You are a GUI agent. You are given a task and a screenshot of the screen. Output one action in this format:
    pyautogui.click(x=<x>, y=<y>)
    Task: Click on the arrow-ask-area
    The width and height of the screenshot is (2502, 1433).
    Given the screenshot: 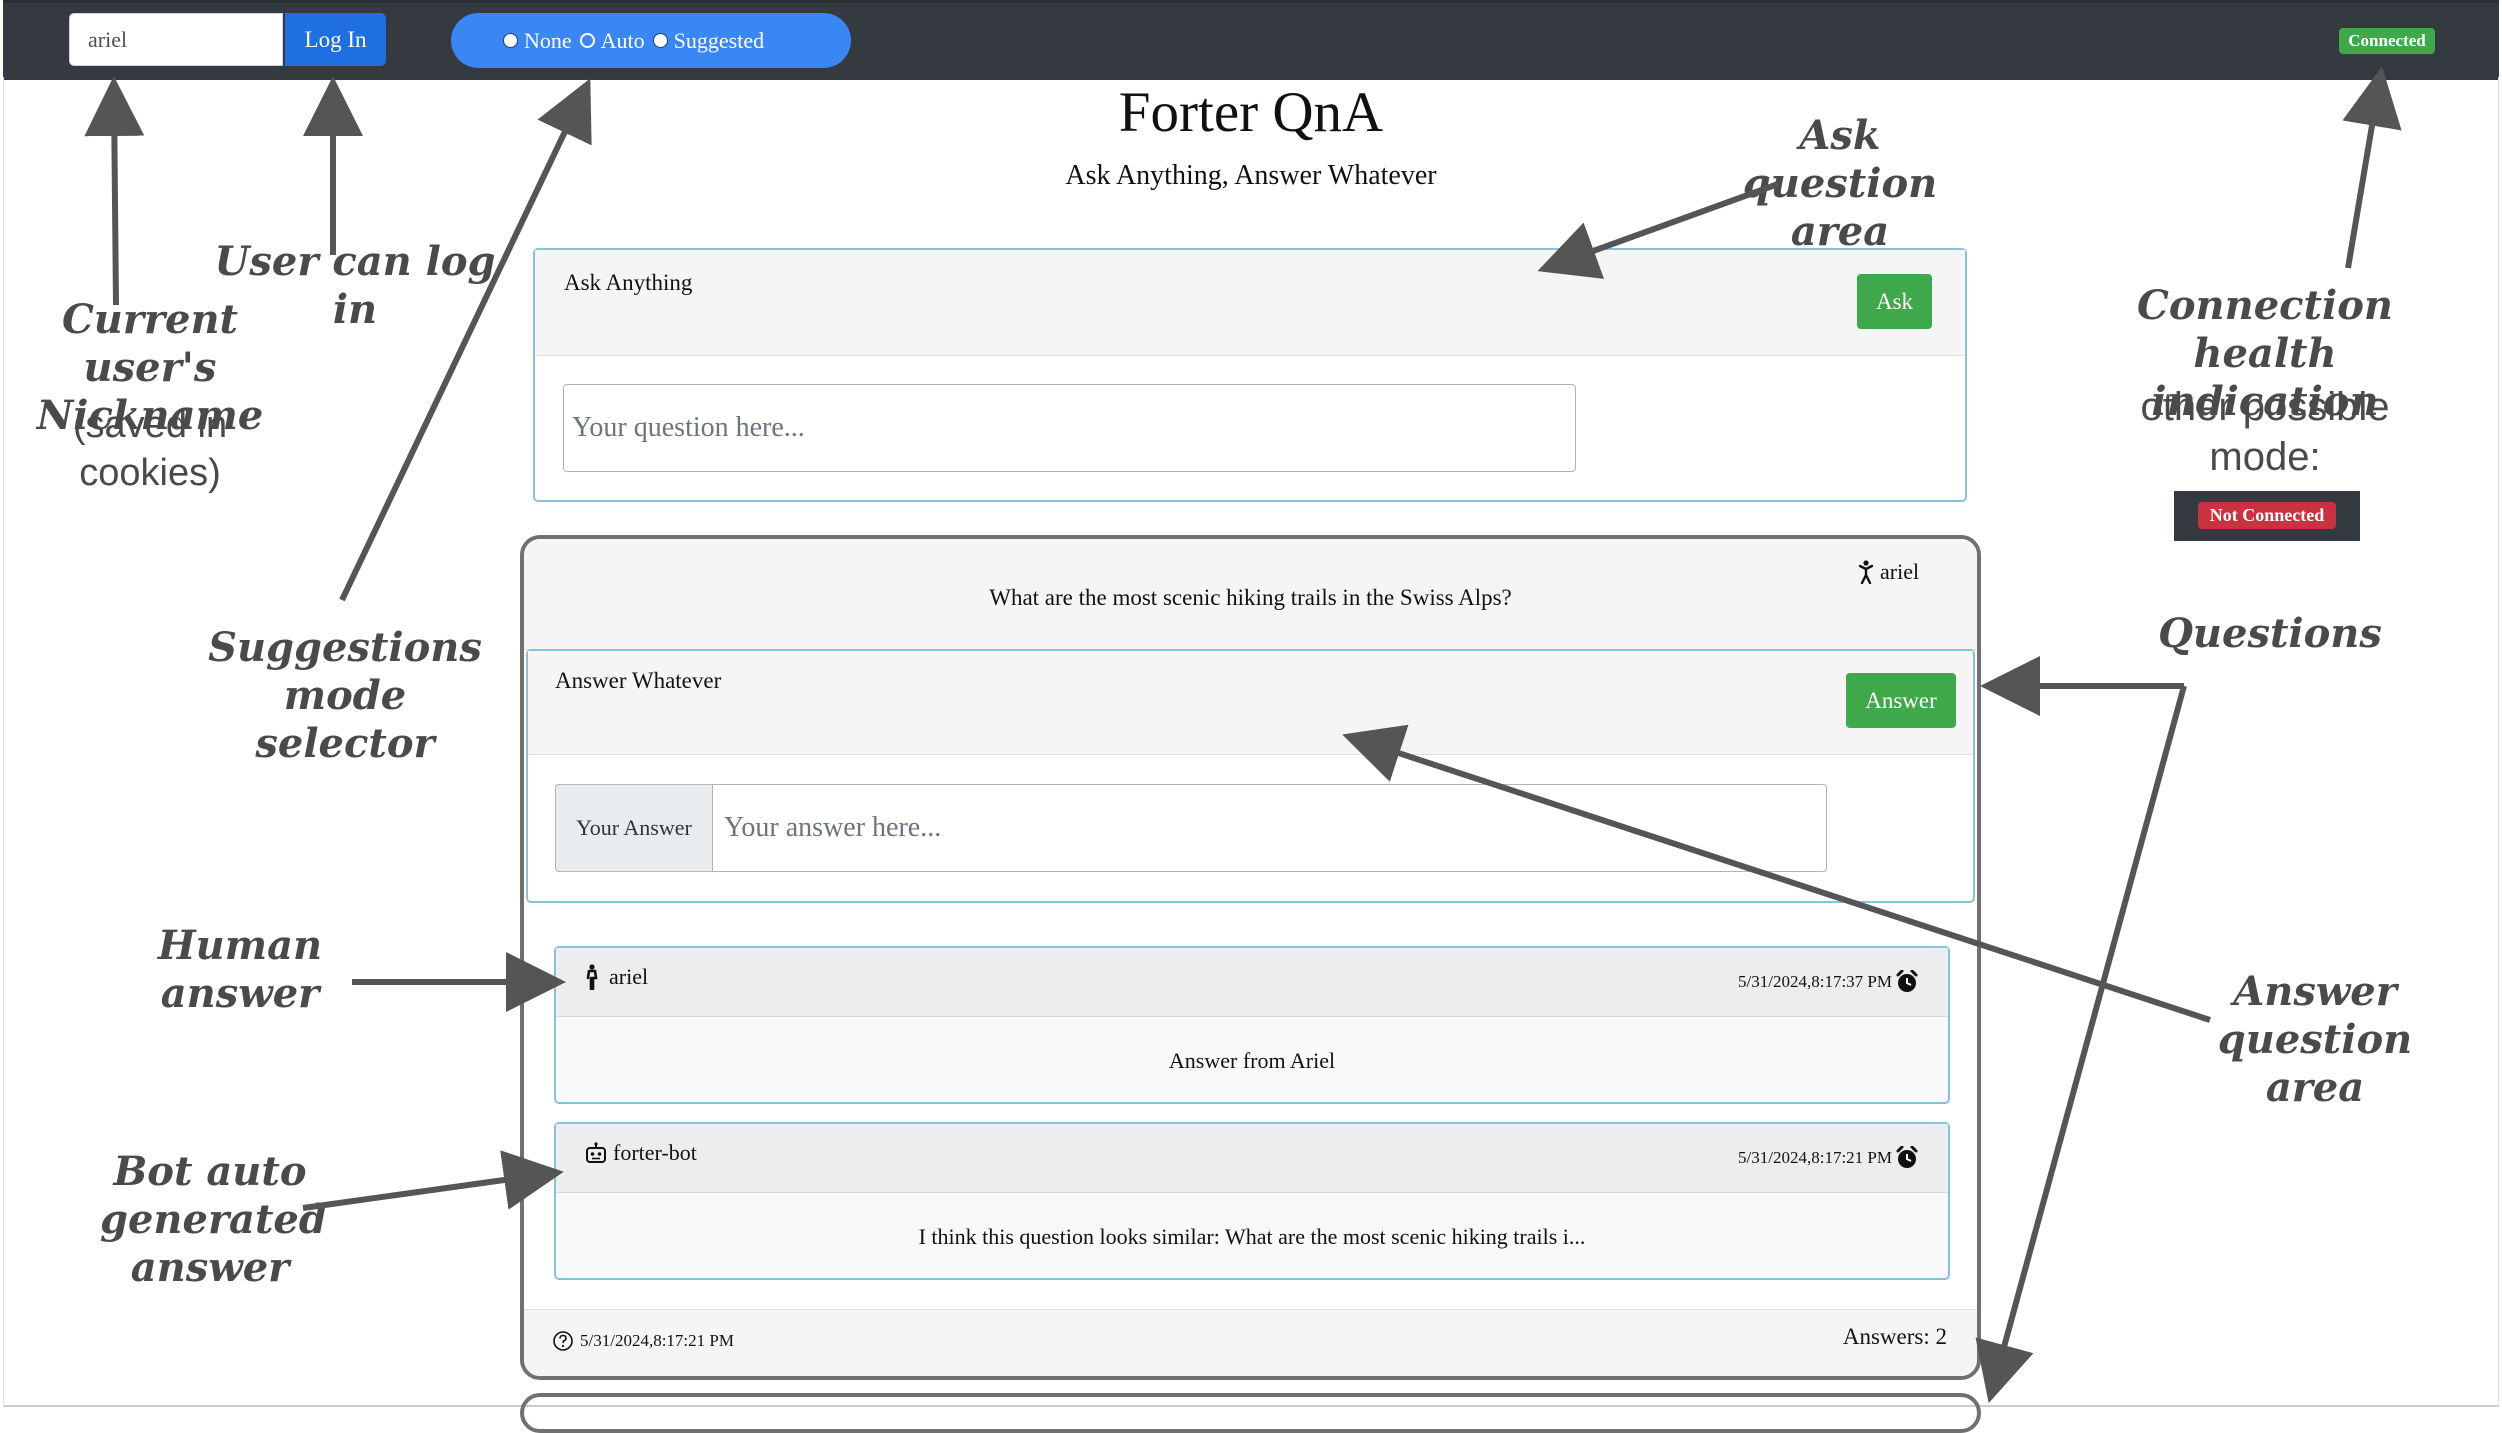 What is the action you would take?
    pyautogui.click(x=1658, y=230)
    